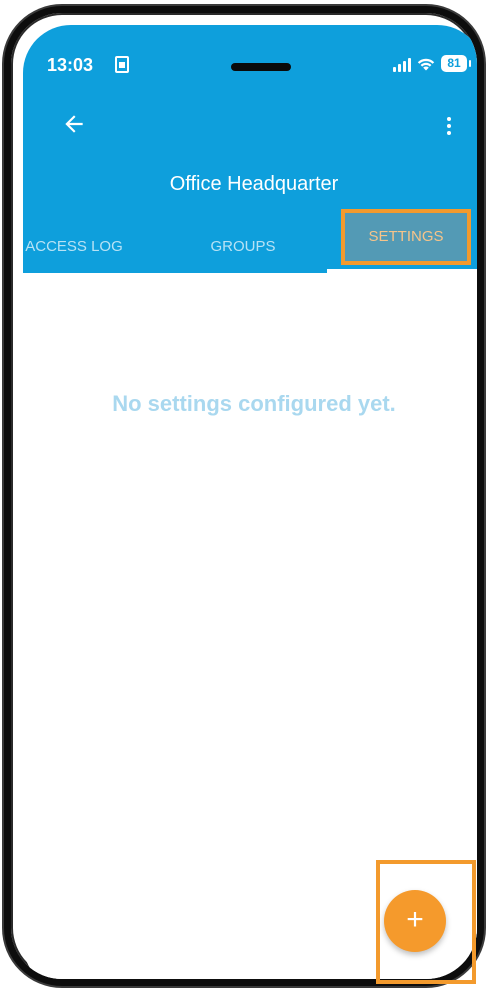  Describe the element at coordinates (456, 63) in the screenshot. I see `battery-icon: 81` at that location.